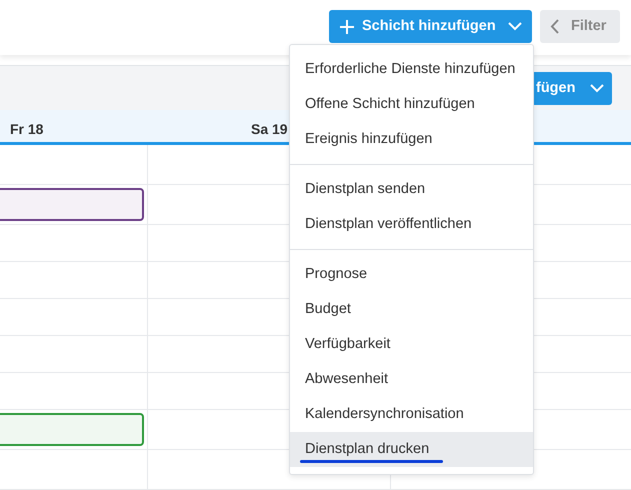  Describe the element at coordinates (411, 414) in the screenshot. I see `menu-item: Kalendersynchronisation` at that location.